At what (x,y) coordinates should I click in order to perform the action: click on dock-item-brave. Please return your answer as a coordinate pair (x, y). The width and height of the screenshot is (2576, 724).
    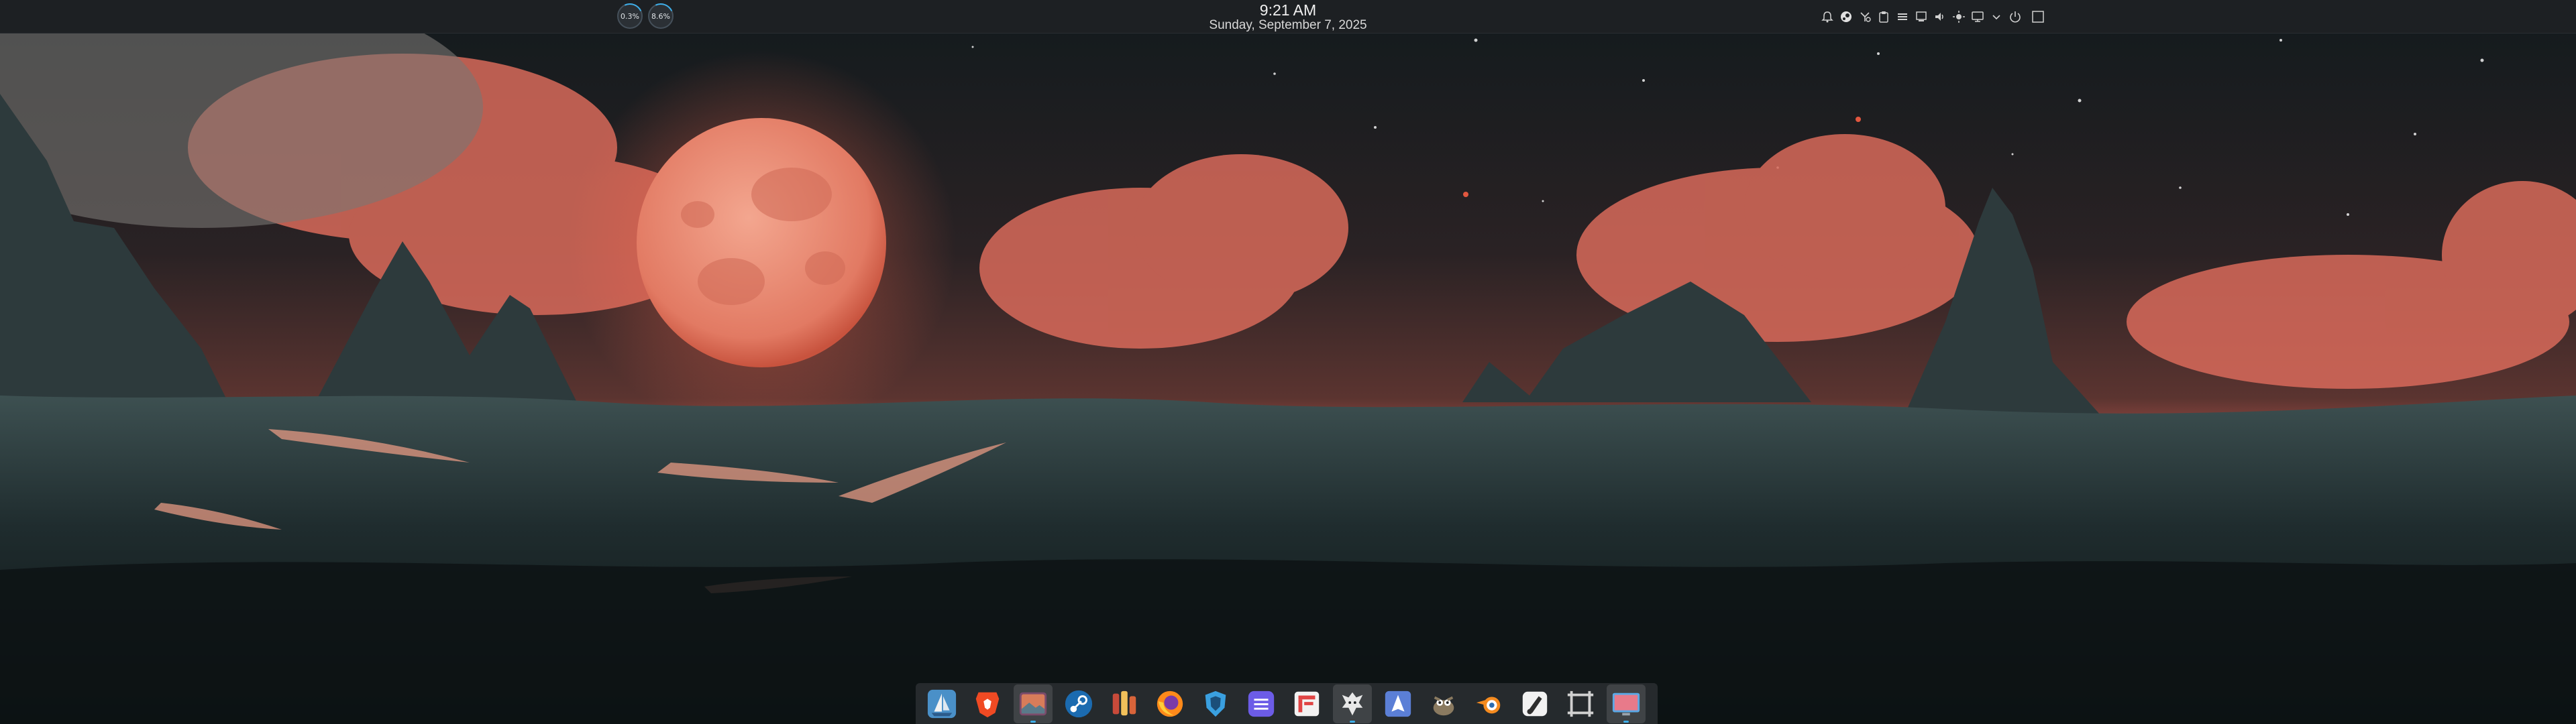
    Looking at the image, I should click on (987, 703).